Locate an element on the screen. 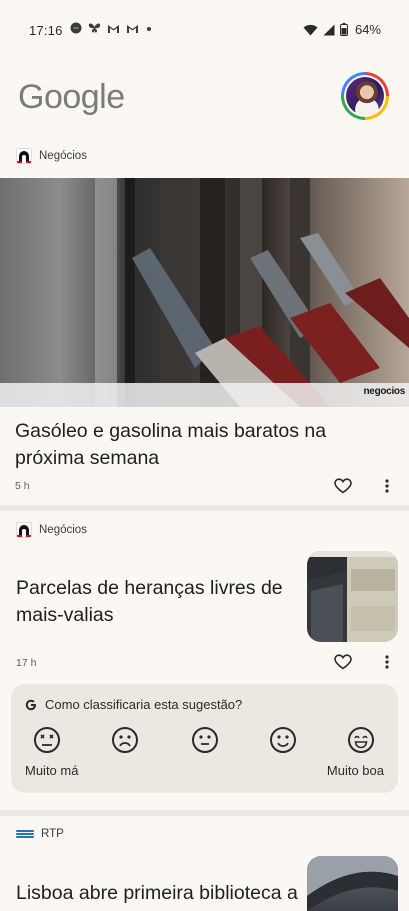 This screenshot has height=911, width=409. status-time: 17:16 is located at coordinates (46, 30).